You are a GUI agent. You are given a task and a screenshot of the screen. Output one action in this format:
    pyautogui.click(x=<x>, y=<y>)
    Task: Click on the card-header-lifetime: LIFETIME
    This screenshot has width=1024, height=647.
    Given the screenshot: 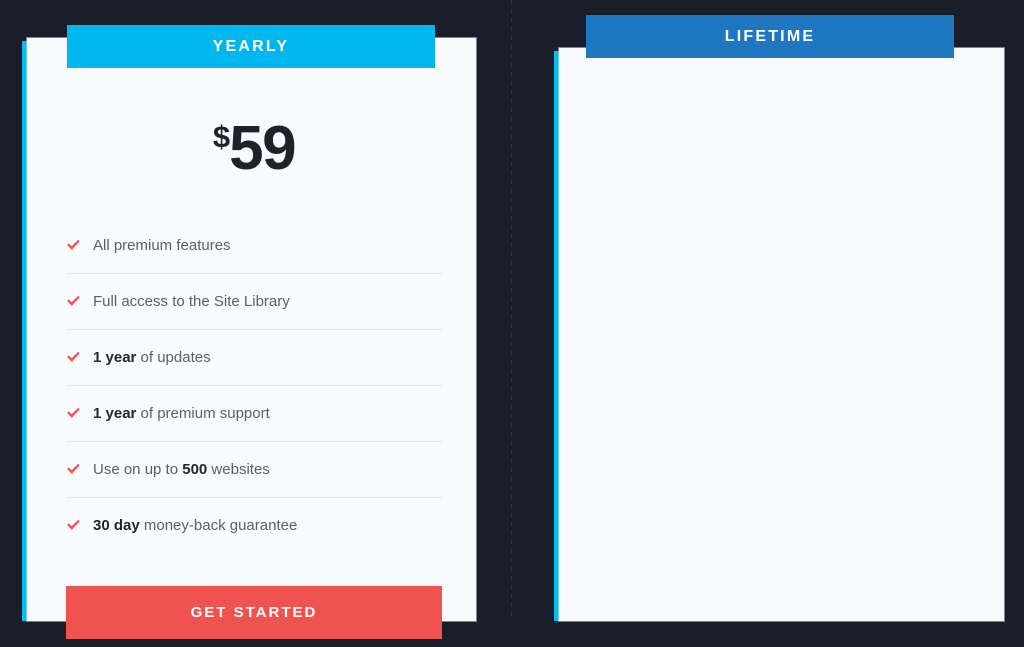 What is the action you would take?
    pyautogui.click(x=770, y=36)
    